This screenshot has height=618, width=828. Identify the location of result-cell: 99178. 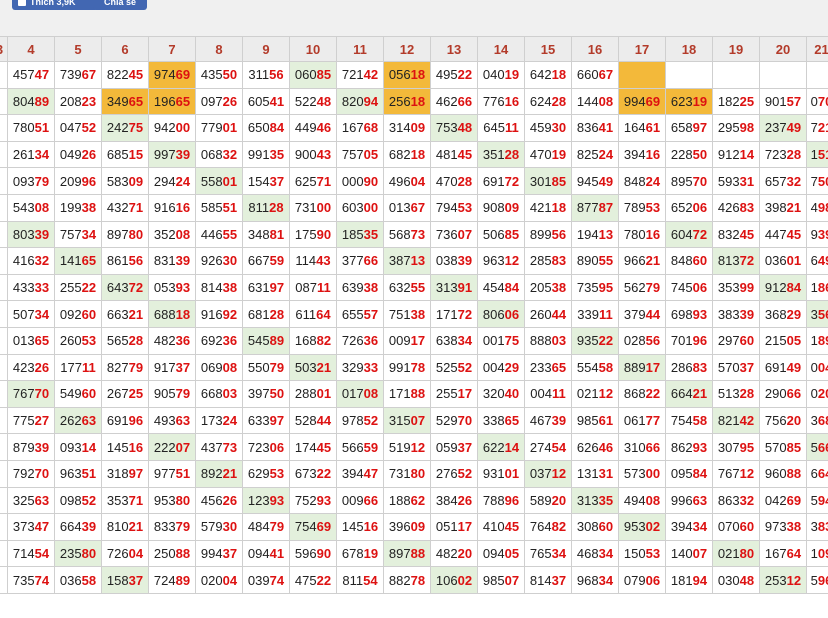
(407, 367).